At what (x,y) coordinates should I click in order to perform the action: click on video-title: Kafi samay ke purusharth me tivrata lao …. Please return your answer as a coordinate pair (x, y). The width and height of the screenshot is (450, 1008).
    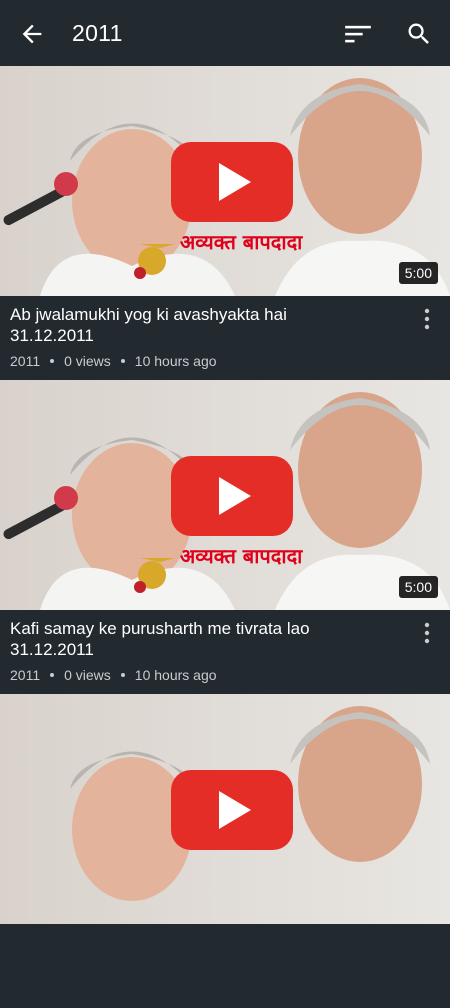
    Looking at the image, I should click on (205, 639).